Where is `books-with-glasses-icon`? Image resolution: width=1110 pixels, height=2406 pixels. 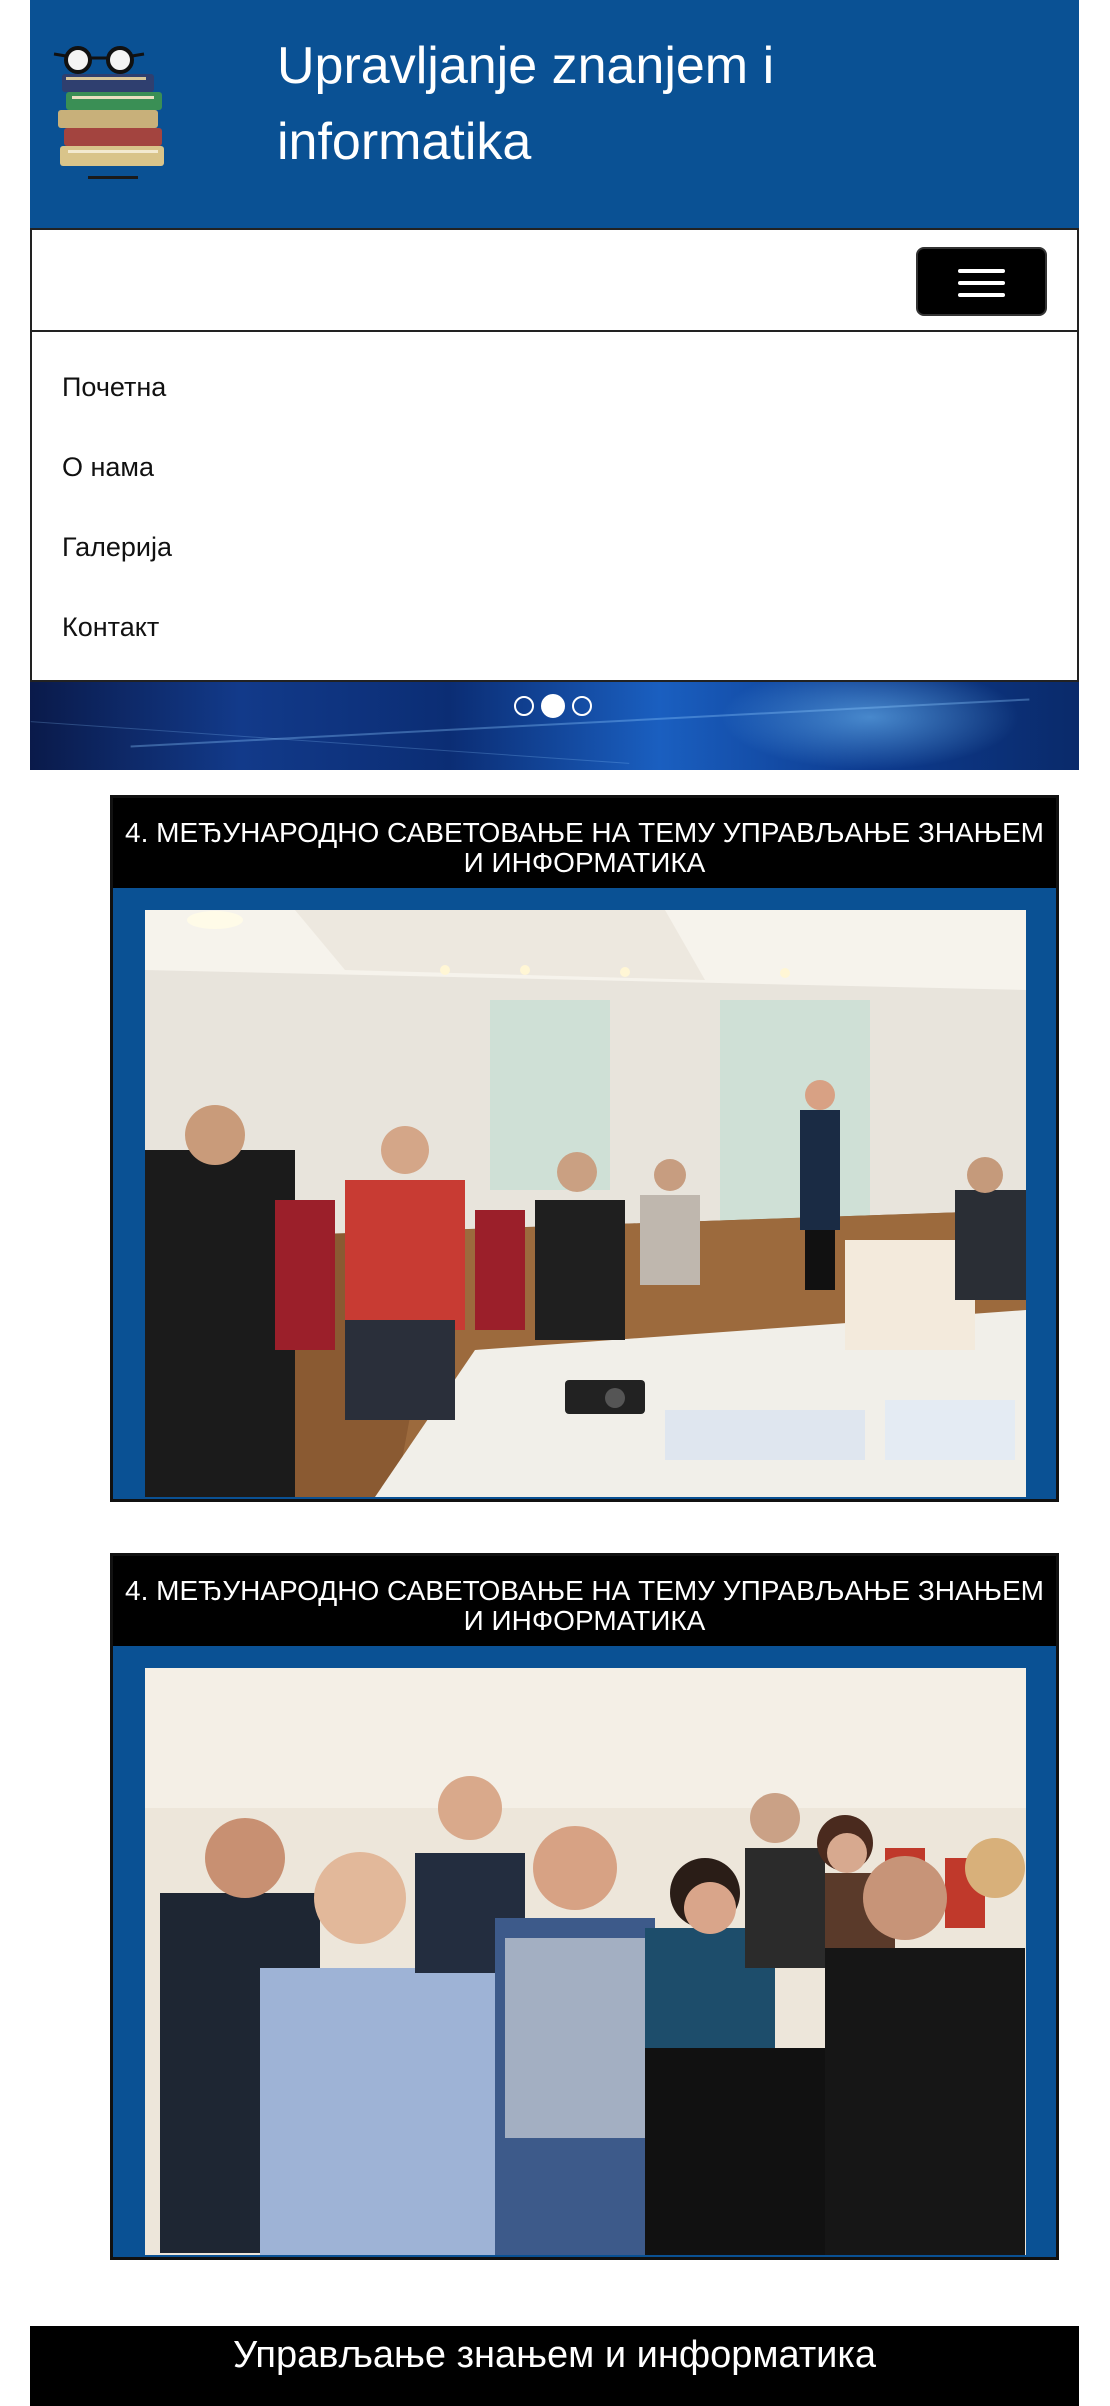
books-with-glasses-icon is located at coordinates (118, 118).